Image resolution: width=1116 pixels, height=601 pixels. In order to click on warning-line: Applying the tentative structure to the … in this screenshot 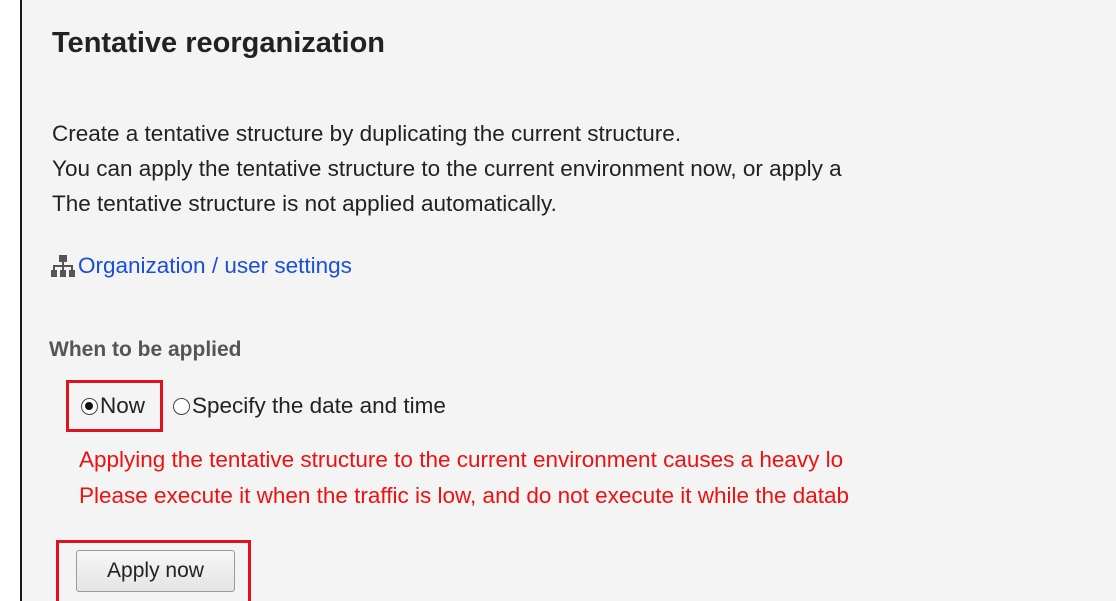, I will do `click(461, 459)`.